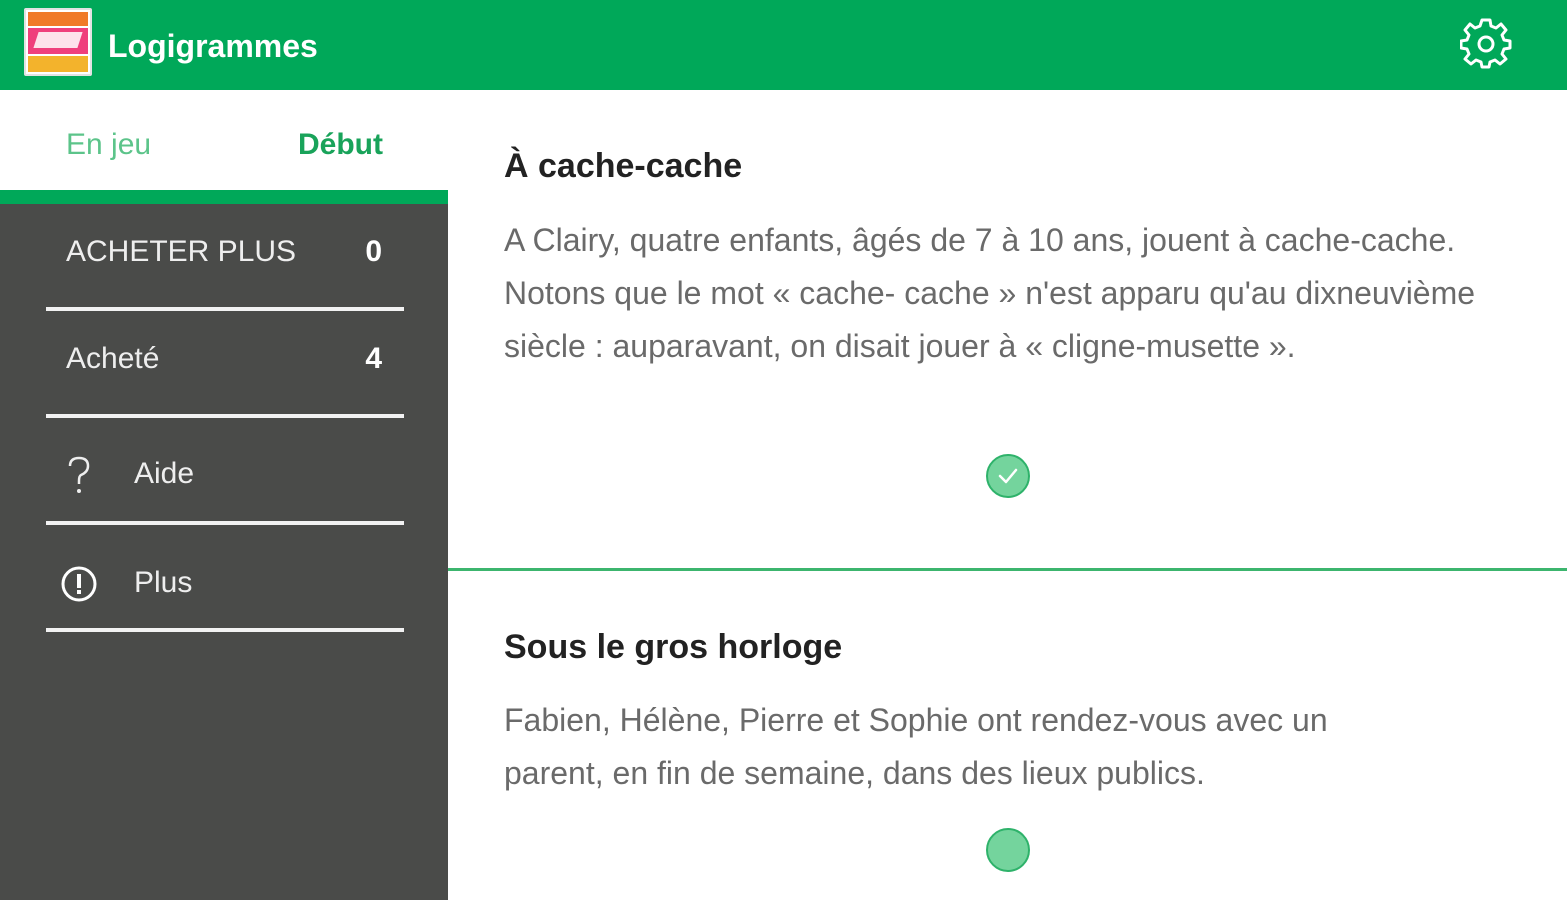  What do you see at coordinates (79, 584) in the screenshot?
I see `info-icon` at bounding box center [79, 584].